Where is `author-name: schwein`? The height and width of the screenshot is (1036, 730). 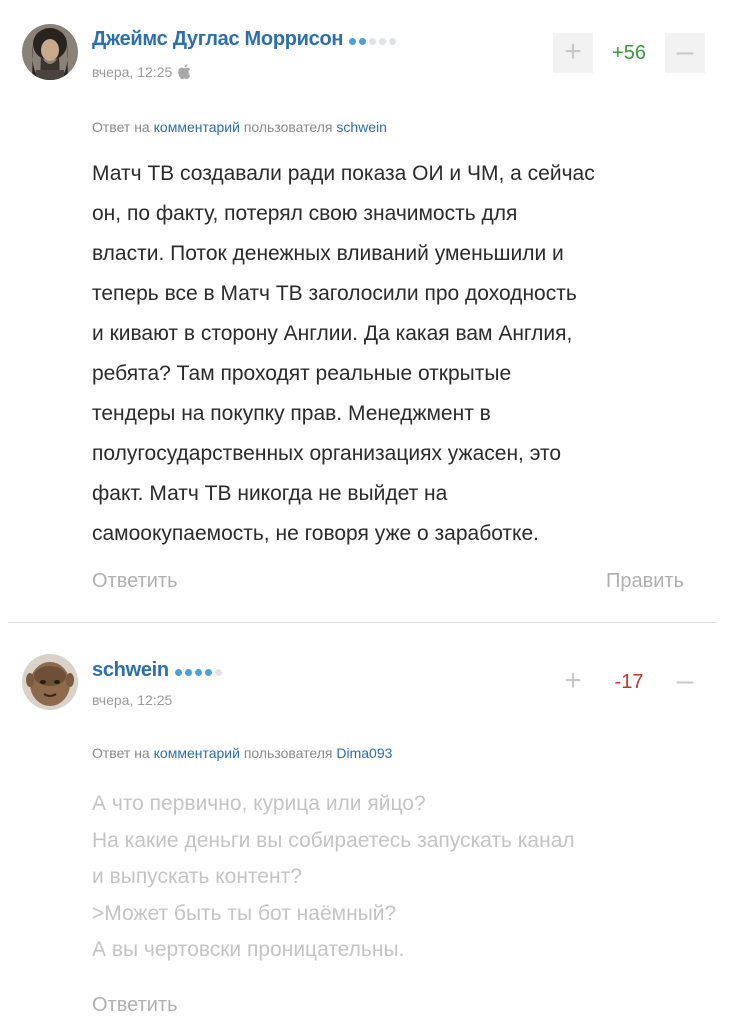 author-name: schwein is located at coordinates (158, 670).